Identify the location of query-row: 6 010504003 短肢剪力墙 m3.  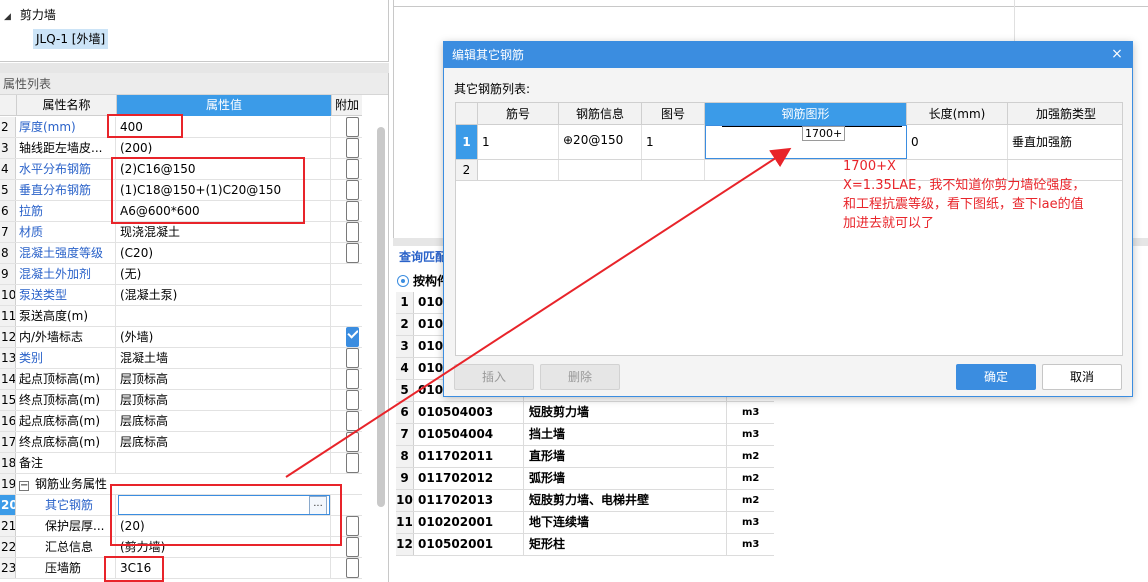
(585, 413).